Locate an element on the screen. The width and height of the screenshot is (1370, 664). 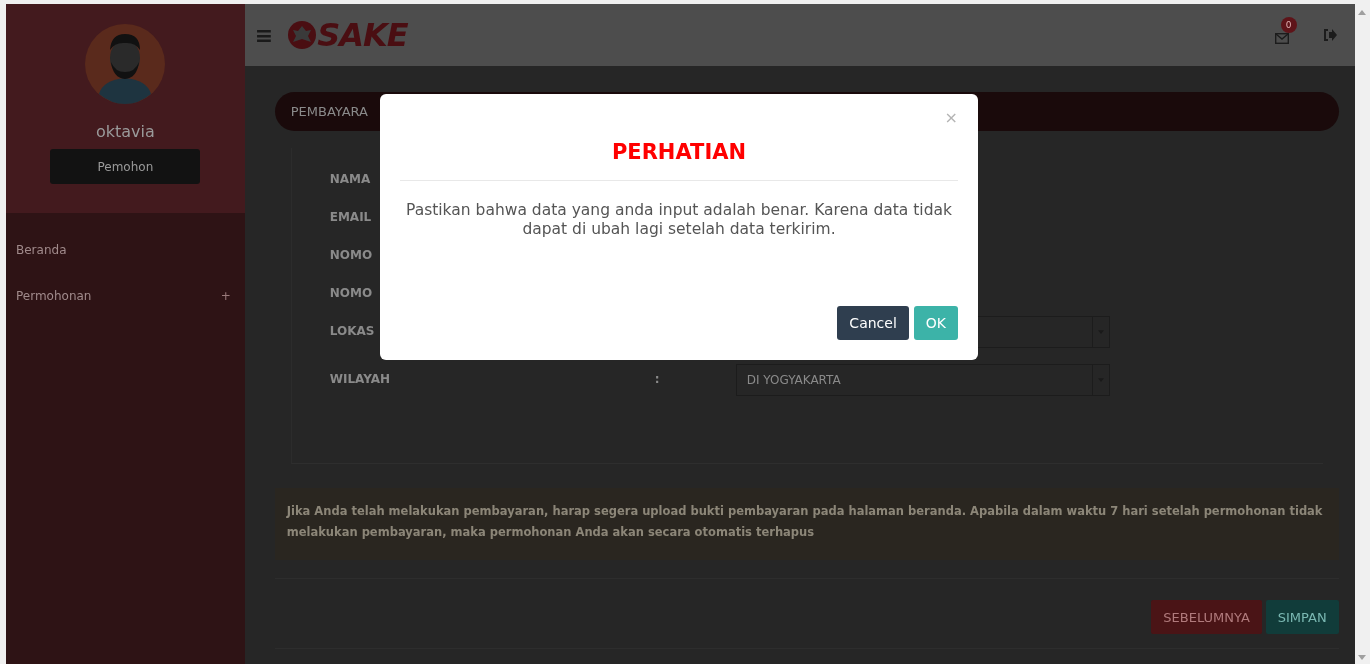
menu-link: Beranda is located at coordinates (123, 250).